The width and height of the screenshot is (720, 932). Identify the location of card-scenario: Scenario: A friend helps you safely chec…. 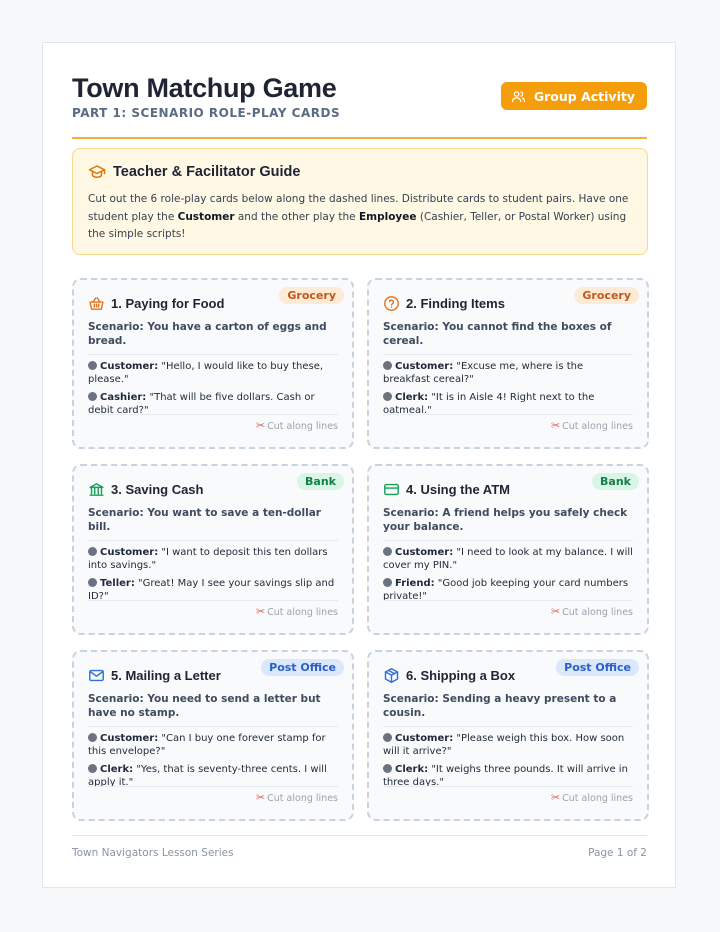
(508, 523).